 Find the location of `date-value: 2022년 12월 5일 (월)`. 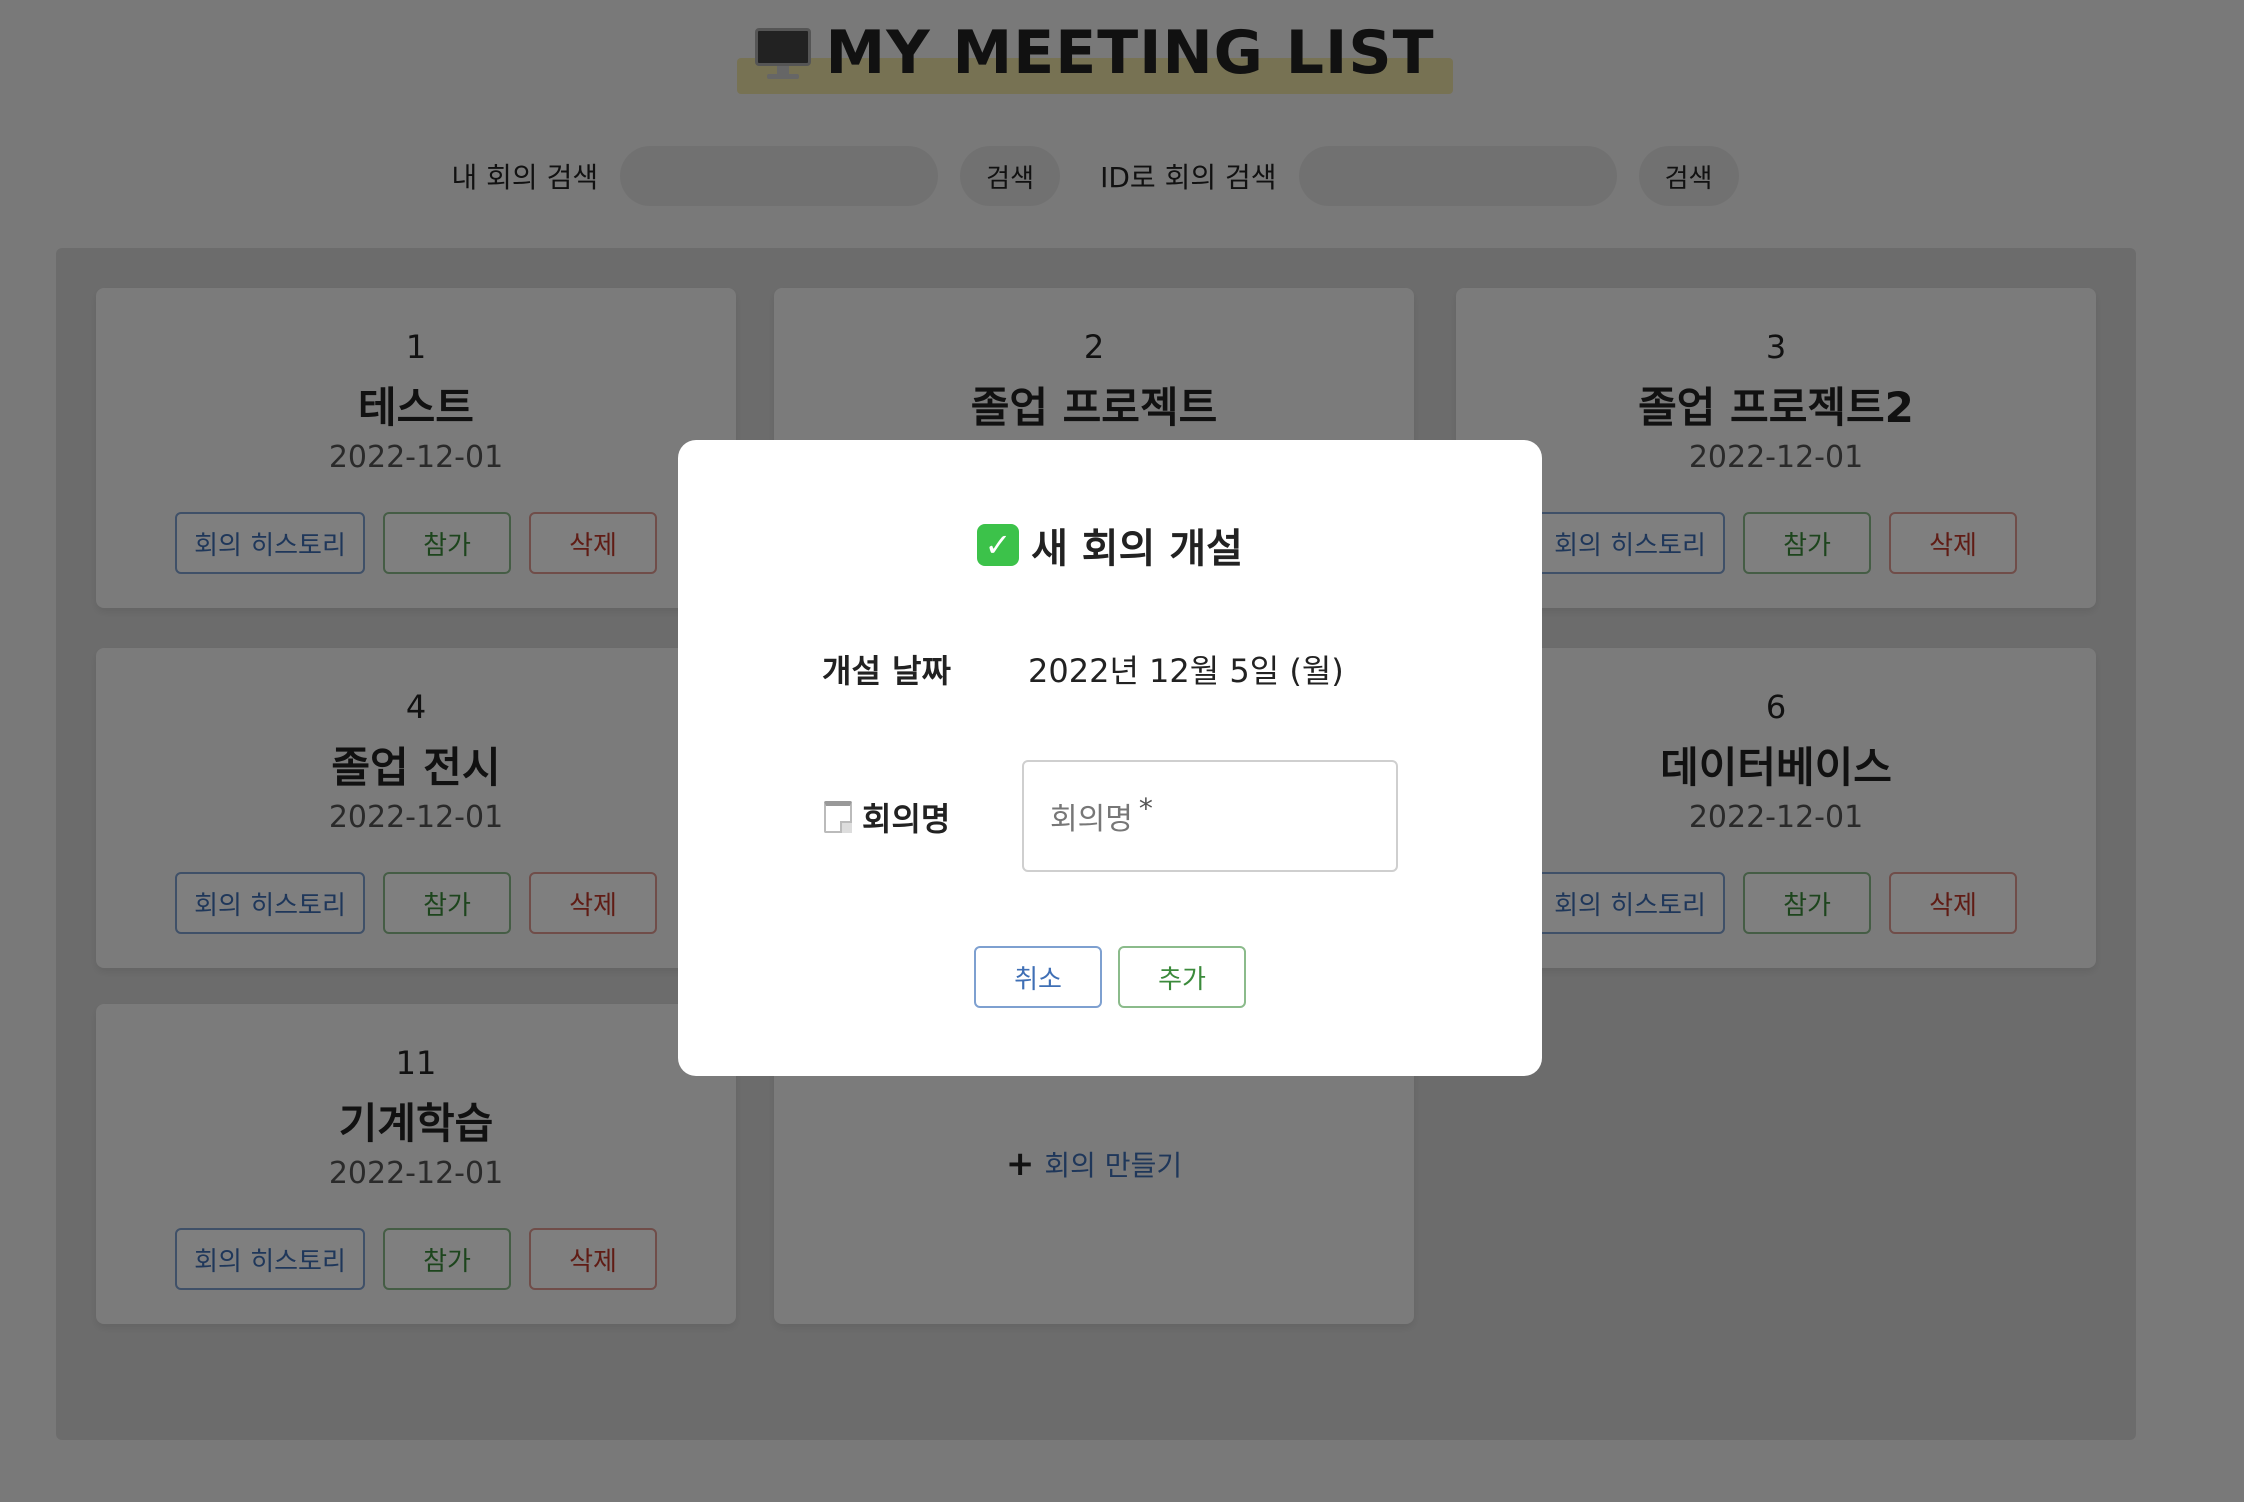

date-value: 2022년 12월 5일 (월) is located at coordinates (1186, 671).